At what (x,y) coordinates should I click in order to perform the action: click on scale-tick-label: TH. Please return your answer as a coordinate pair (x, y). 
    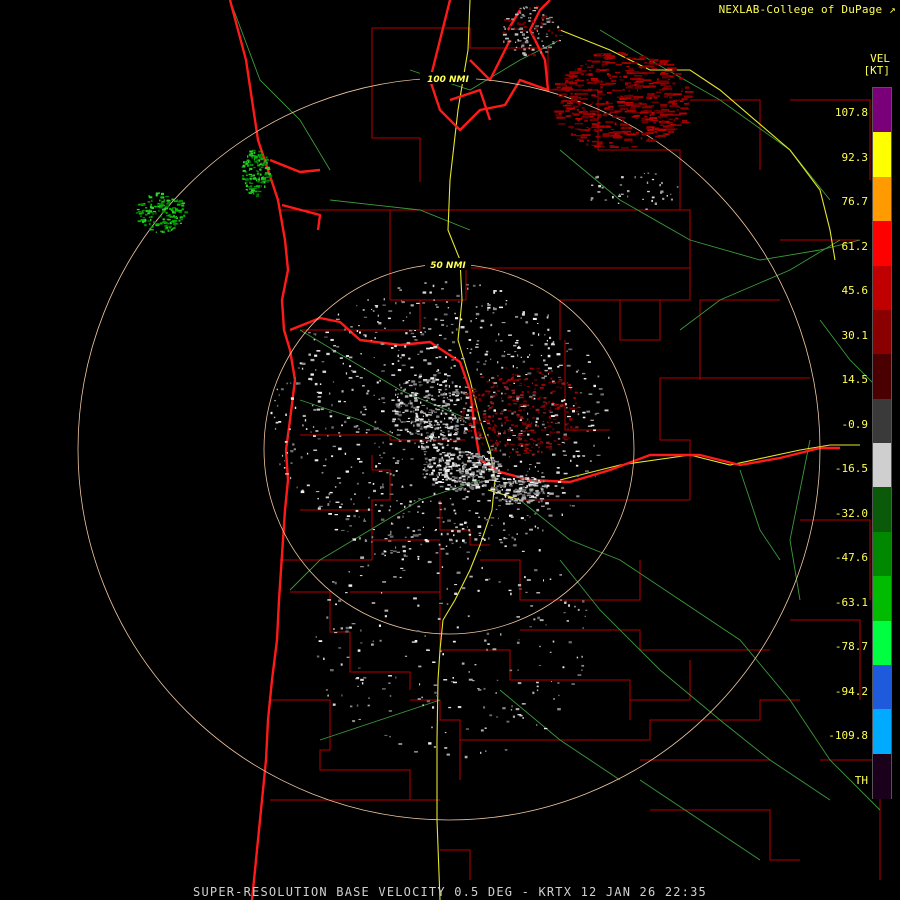
    Looking at the image, I should click on (861, 780).